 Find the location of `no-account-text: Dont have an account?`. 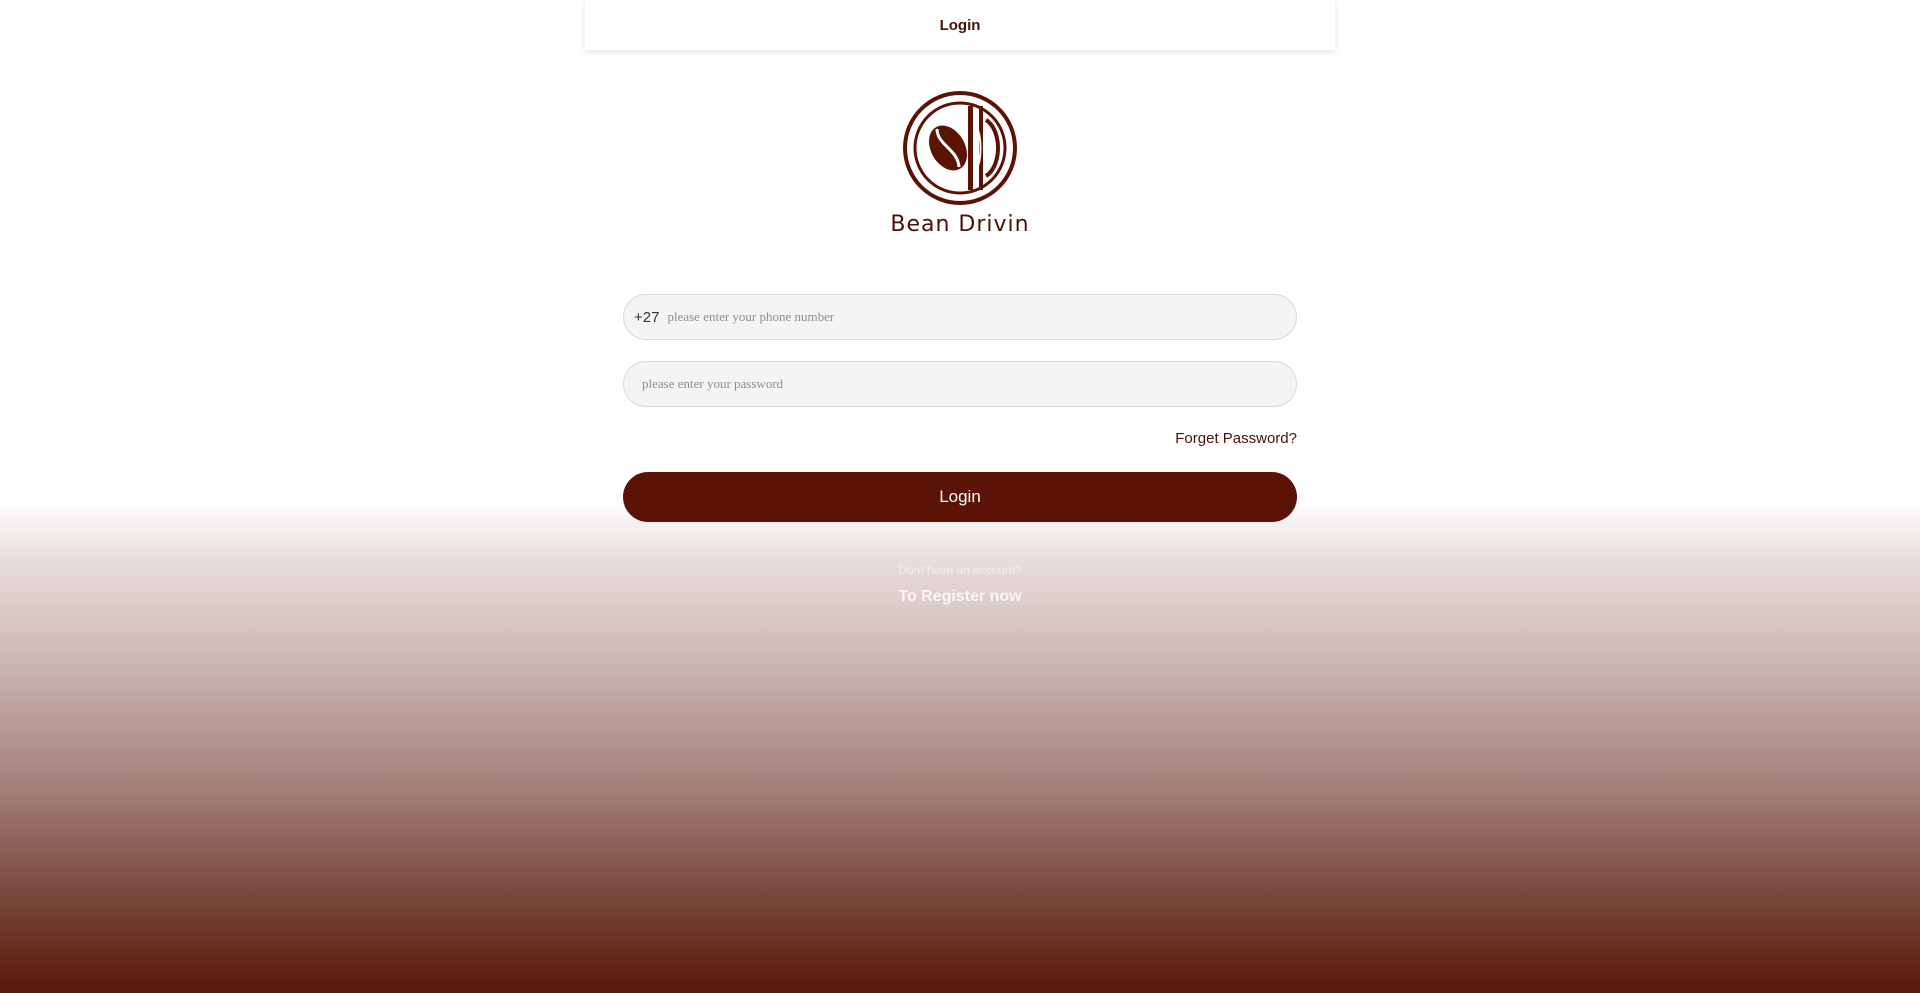

no-account-text: Dont have an account? is located at coordinates (960, 570).